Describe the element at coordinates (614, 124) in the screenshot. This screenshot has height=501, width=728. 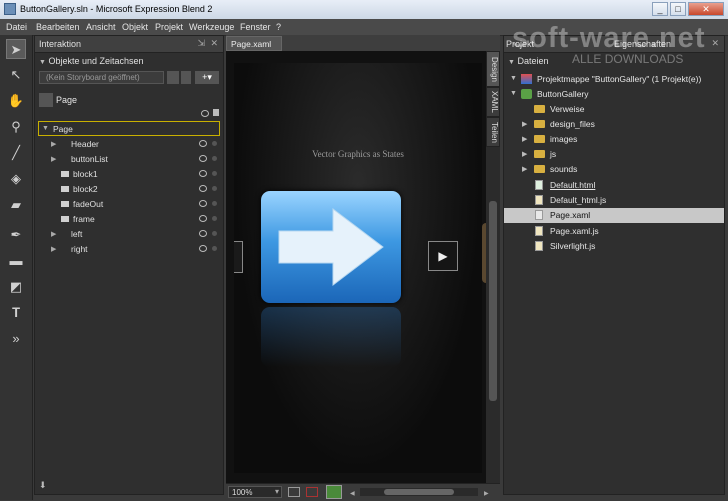
I see `folder-row-design-files: ▶ design_files` at that location.